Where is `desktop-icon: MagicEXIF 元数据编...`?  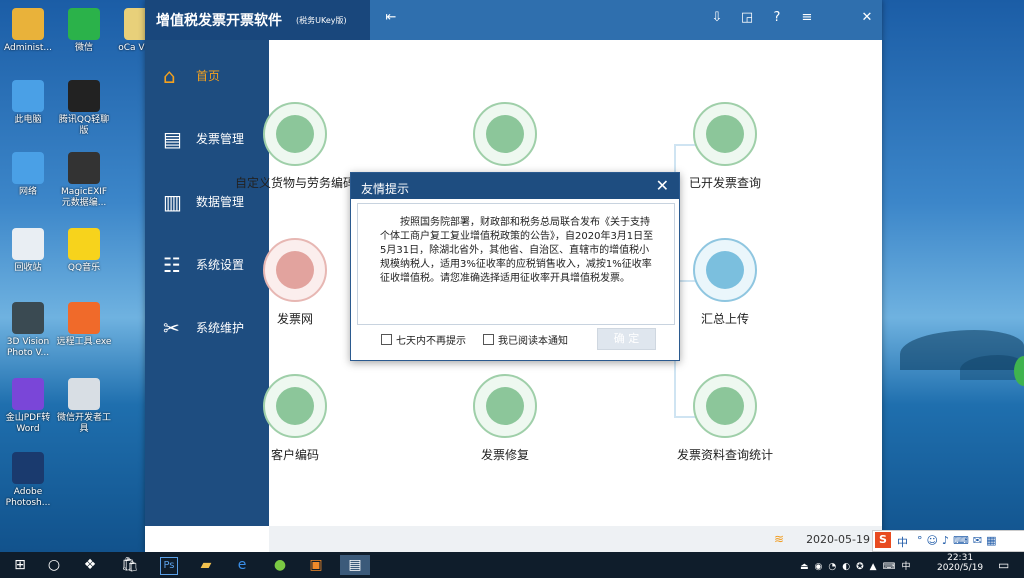 desktop-icon: MagicEXIF 元数据编... is located at coordinates (84, 180).